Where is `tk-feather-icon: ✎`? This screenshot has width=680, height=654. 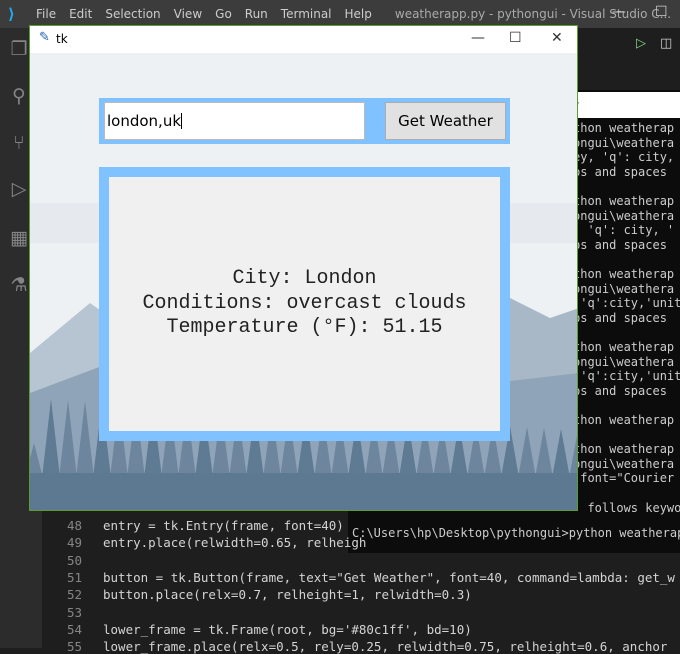
tk-feather-icon: ✎ is located at coordinates (44, 37).